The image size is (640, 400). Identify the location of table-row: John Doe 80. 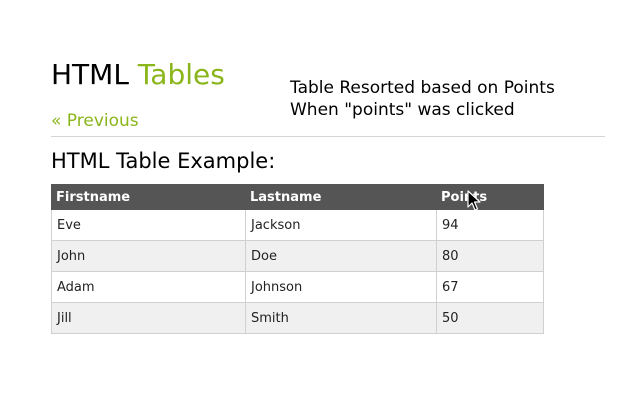
(297, 256).